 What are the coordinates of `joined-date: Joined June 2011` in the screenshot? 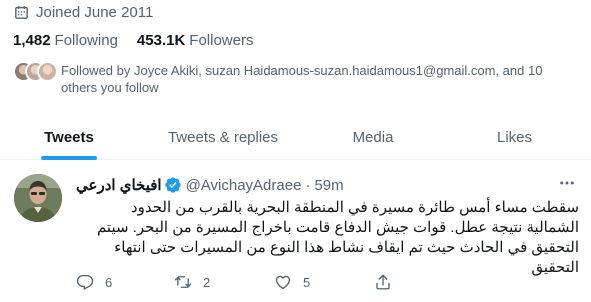 It's located at (83, 12).